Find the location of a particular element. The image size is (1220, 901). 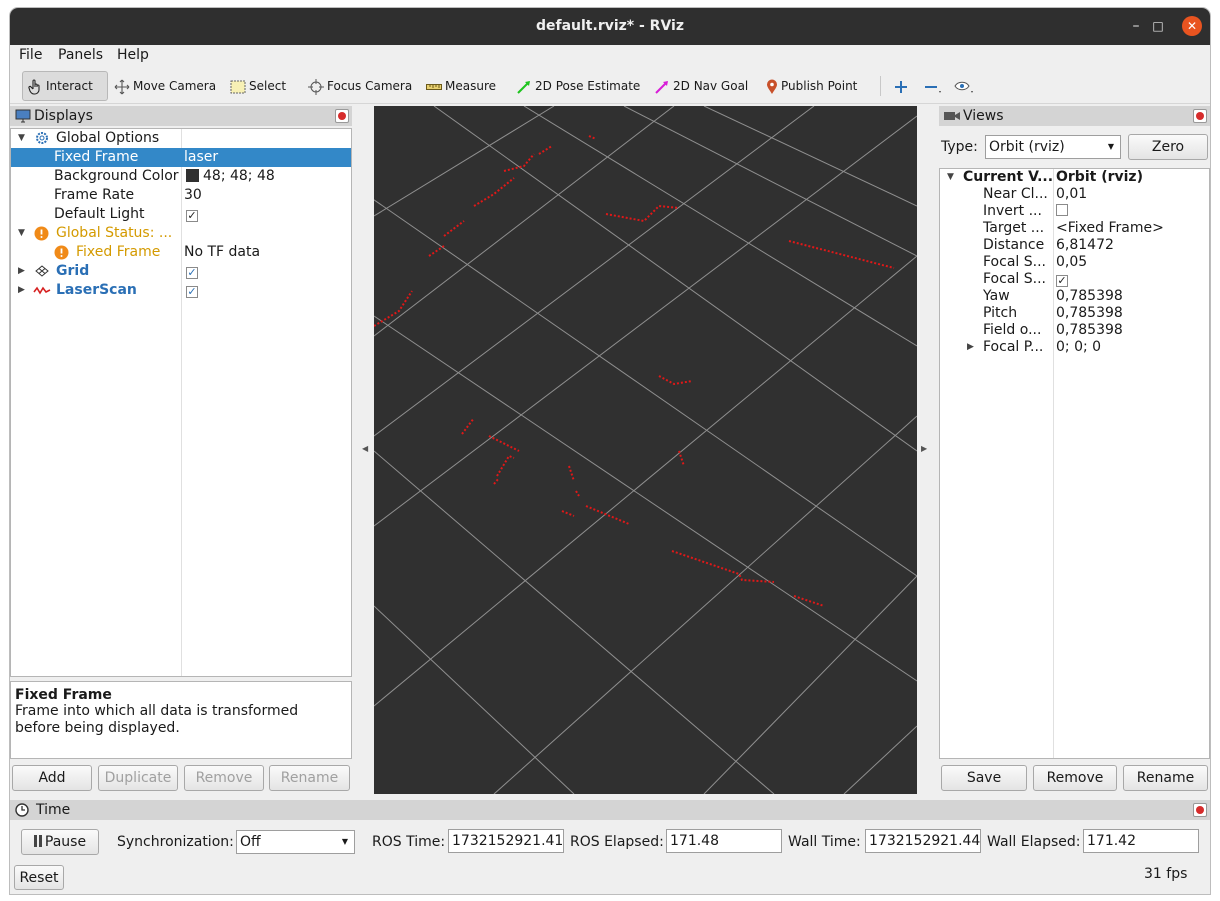

select-tool-button: Select is located at coordinates (258, 86).